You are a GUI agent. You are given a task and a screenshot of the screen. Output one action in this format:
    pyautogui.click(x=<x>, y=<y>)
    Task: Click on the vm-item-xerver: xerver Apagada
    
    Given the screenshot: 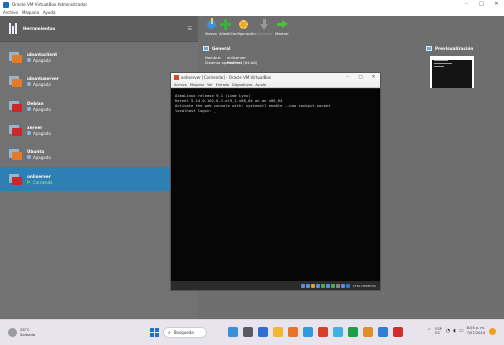 What is the action you would take?
    pyautogui.click(x=99, y=130)
    